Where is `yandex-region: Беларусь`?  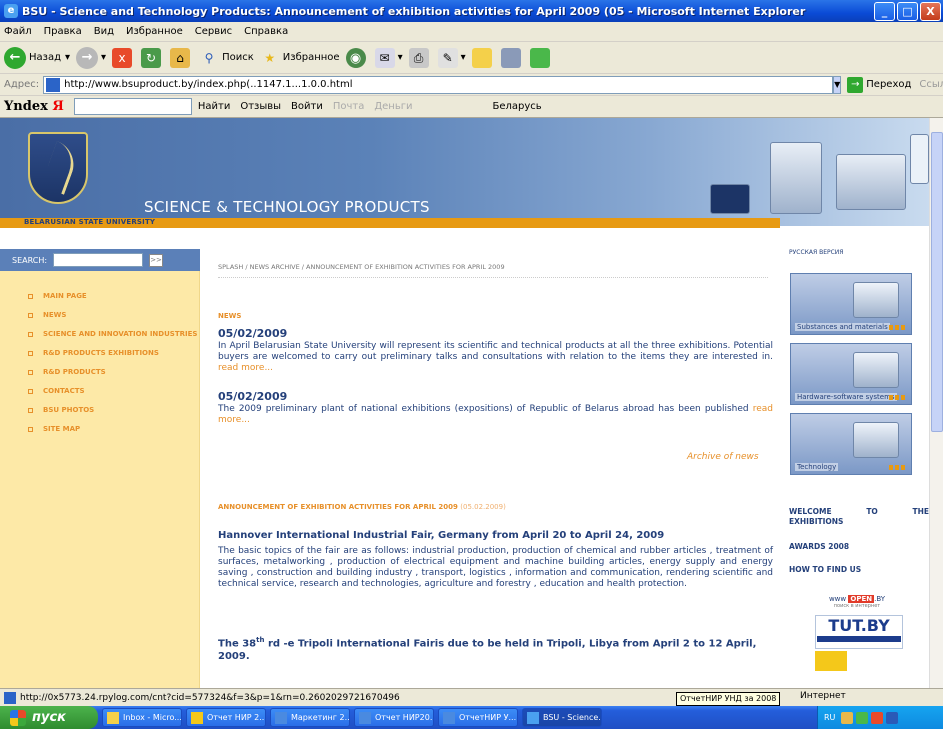 yandex-region: Беларусь is located at coordinates (517, 106).